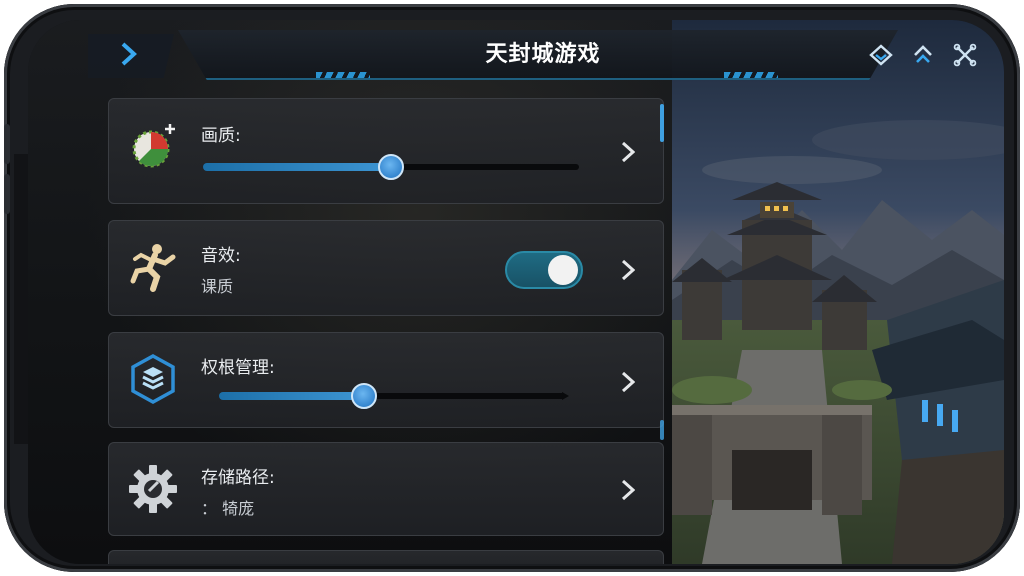 The image size is (1024, 576). I want to click on crossed-tools-icon, so click(965, 55).